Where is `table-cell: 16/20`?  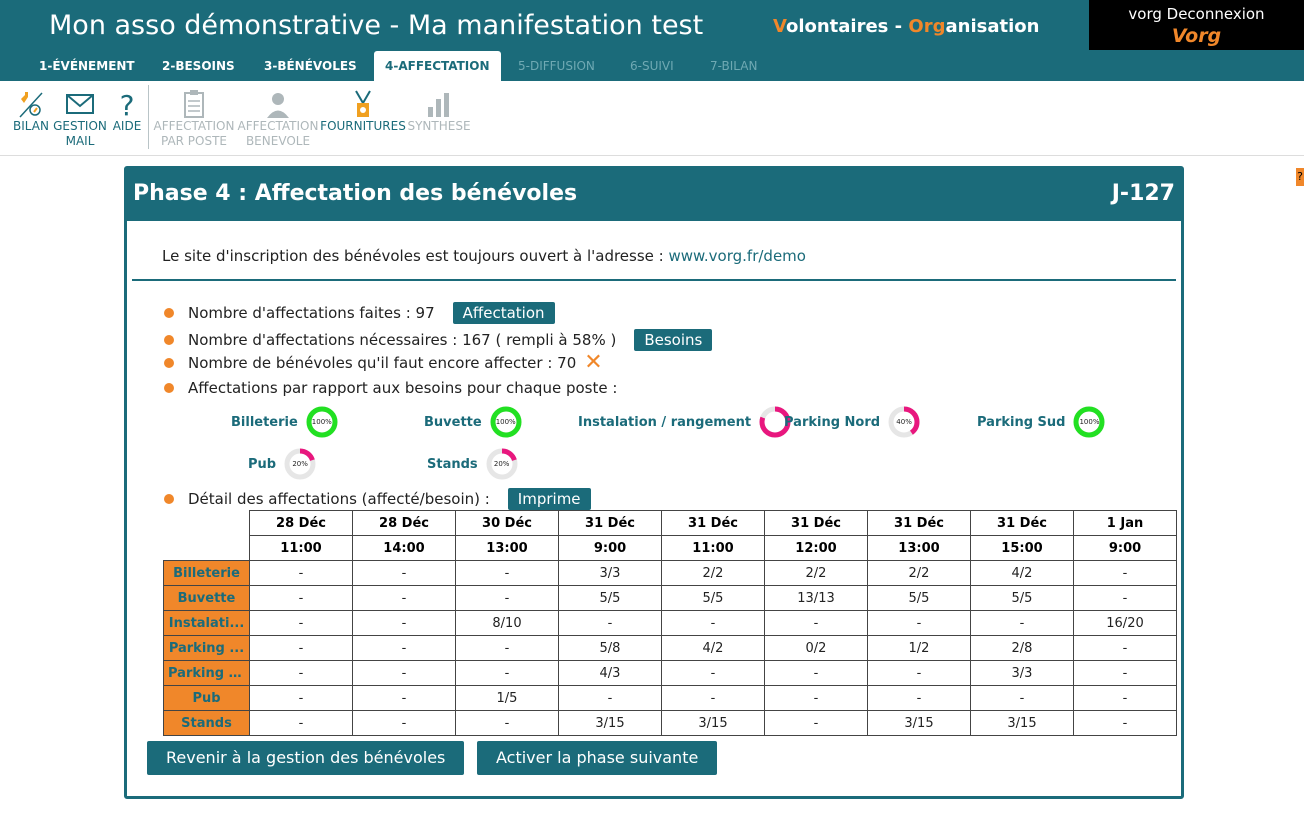
table-cell: 16/20 is located at coordinates (1125, 623).